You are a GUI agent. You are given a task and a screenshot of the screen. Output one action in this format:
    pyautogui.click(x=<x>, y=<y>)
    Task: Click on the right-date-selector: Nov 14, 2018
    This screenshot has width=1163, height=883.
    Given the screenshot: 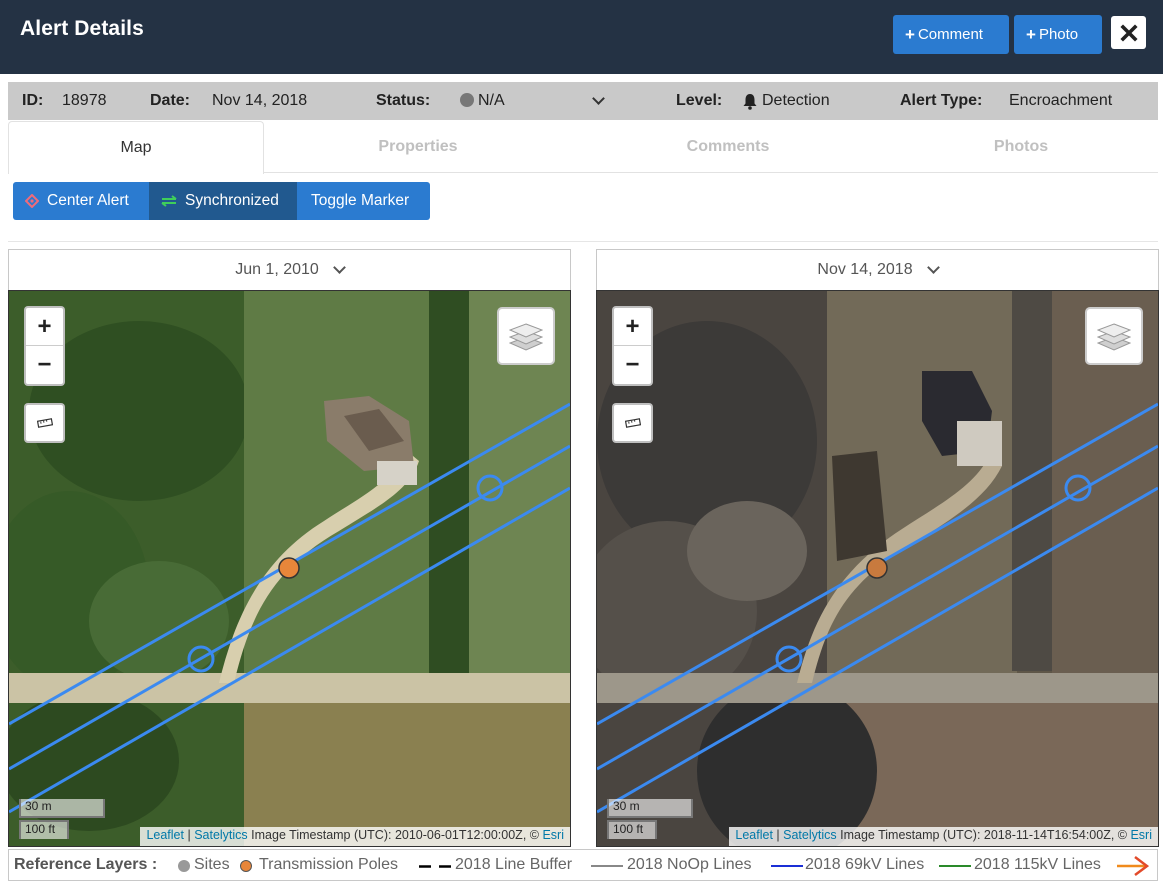 What is the action you would take?
    pyautogui.click(x=877, y=270)
    